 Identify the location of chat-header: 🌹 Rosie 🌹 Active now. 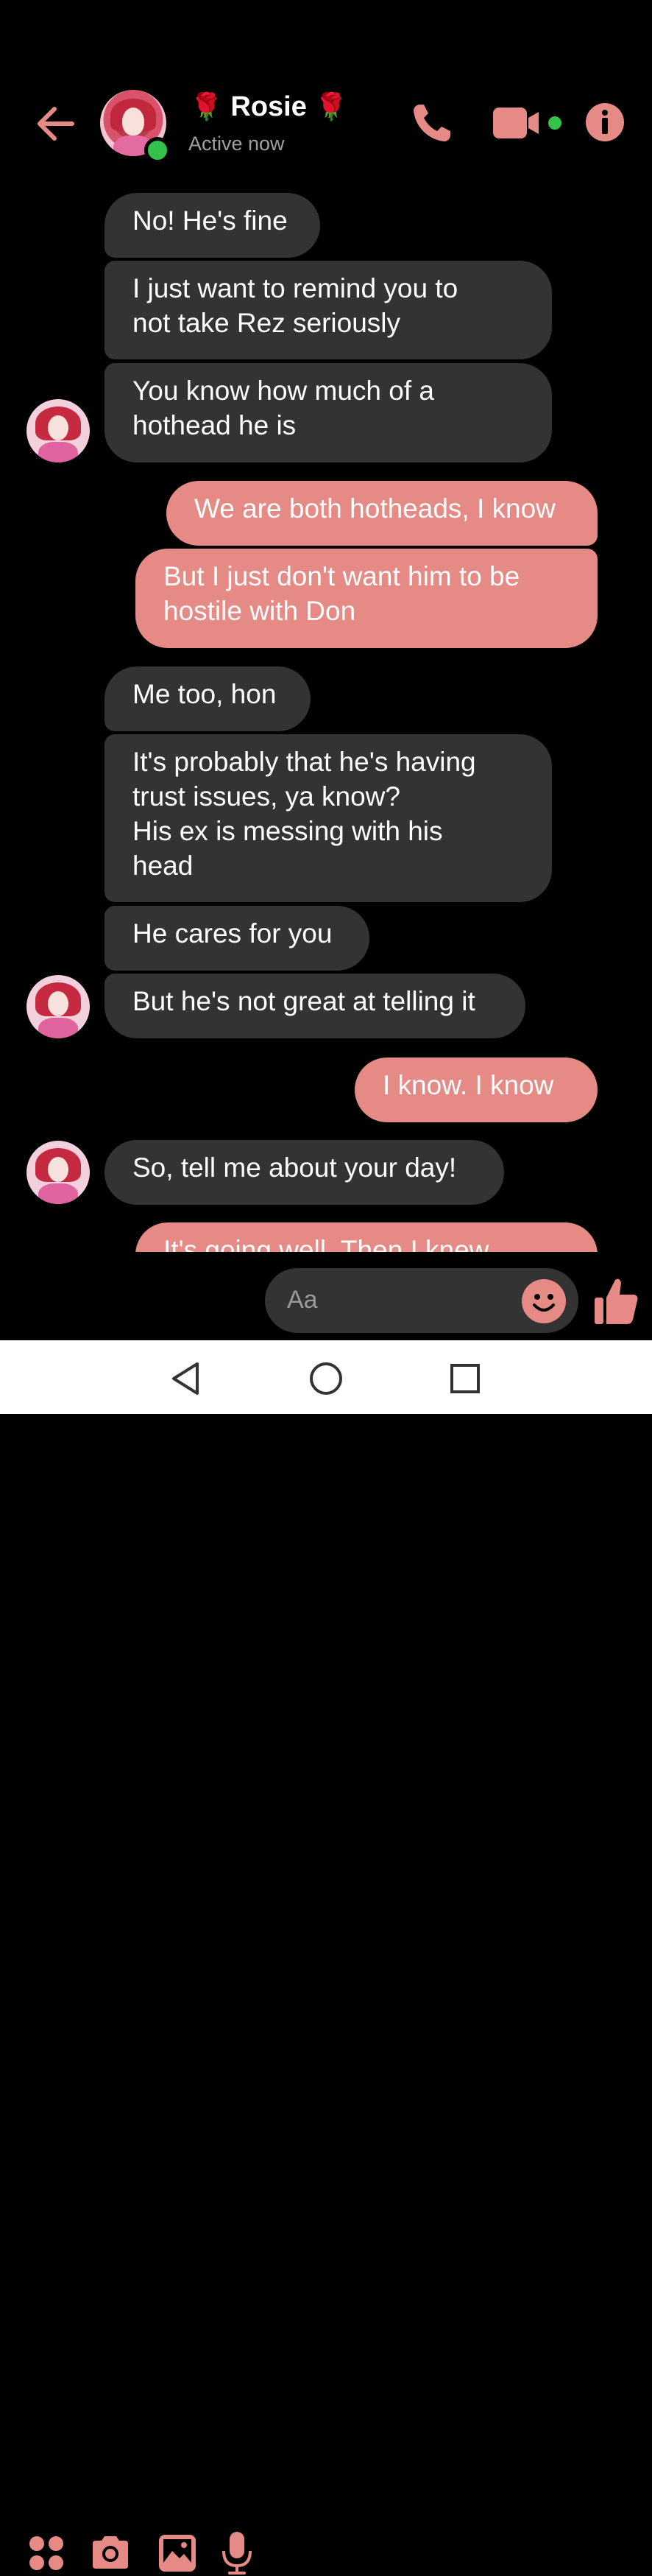
(326, 92).